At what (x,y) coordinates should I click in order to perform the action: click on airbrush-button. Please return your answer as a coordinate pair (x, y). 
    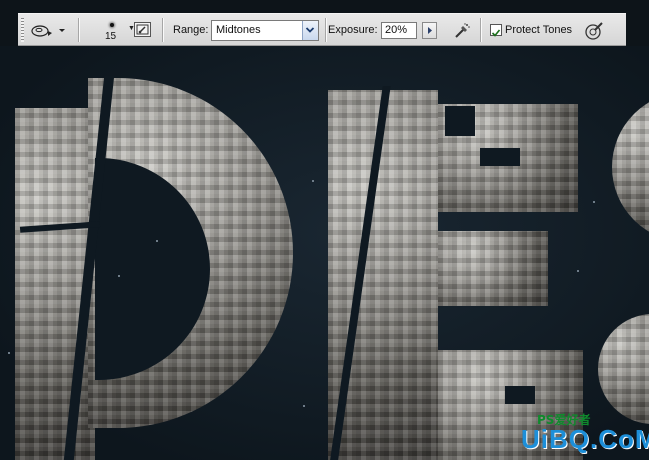
    Looking at the image, I should click on (462, 31).